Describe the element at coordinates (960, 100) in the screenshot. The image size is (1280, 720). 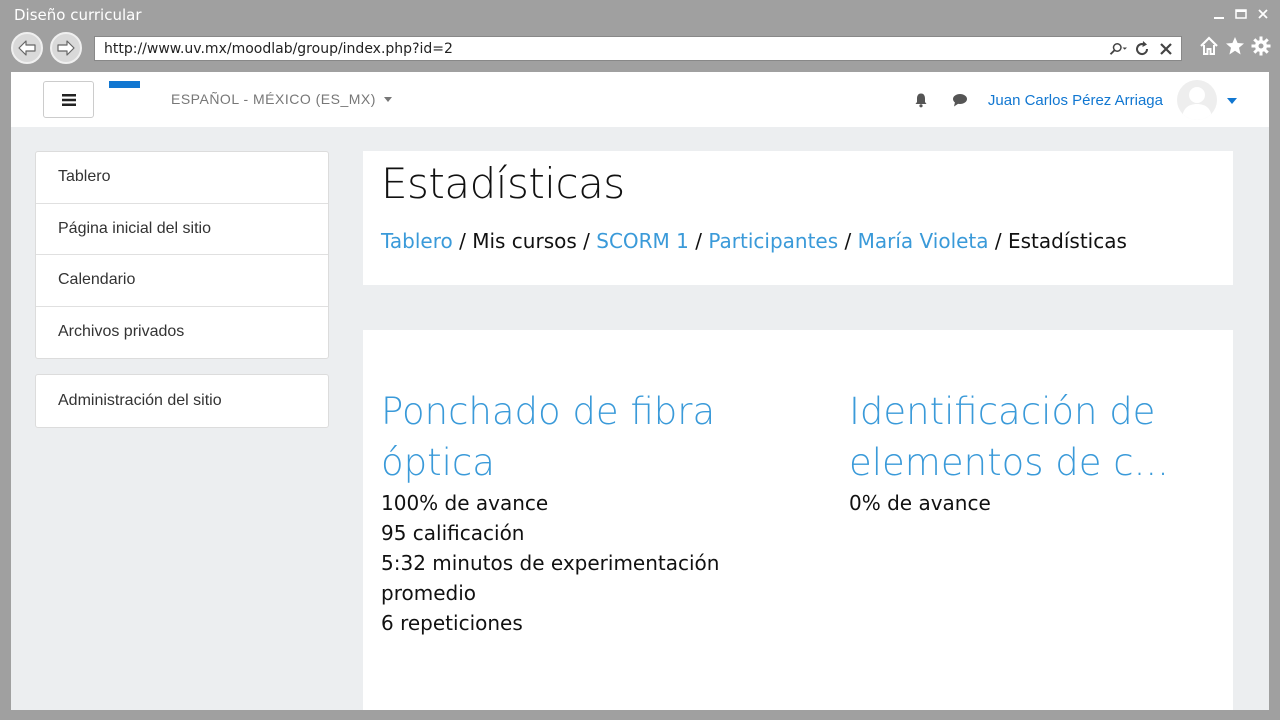
I see `chat-bubble-icon` at that location.